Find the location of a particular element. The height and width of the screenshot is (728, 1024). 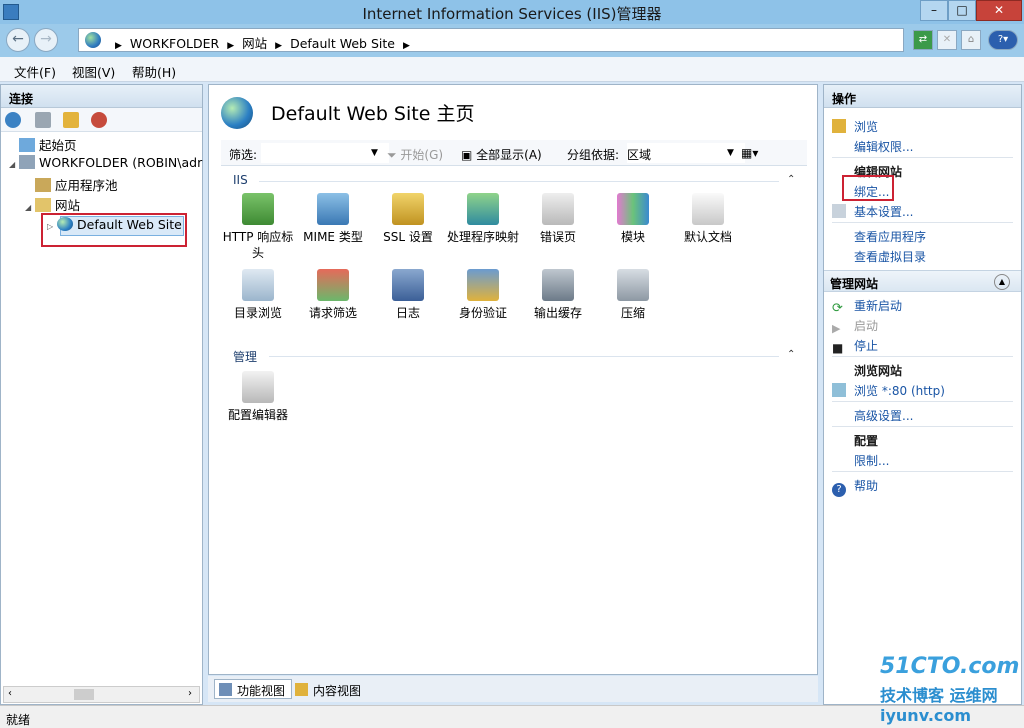

tree-start-page: 起始页 is located at coordinates (48, 145).